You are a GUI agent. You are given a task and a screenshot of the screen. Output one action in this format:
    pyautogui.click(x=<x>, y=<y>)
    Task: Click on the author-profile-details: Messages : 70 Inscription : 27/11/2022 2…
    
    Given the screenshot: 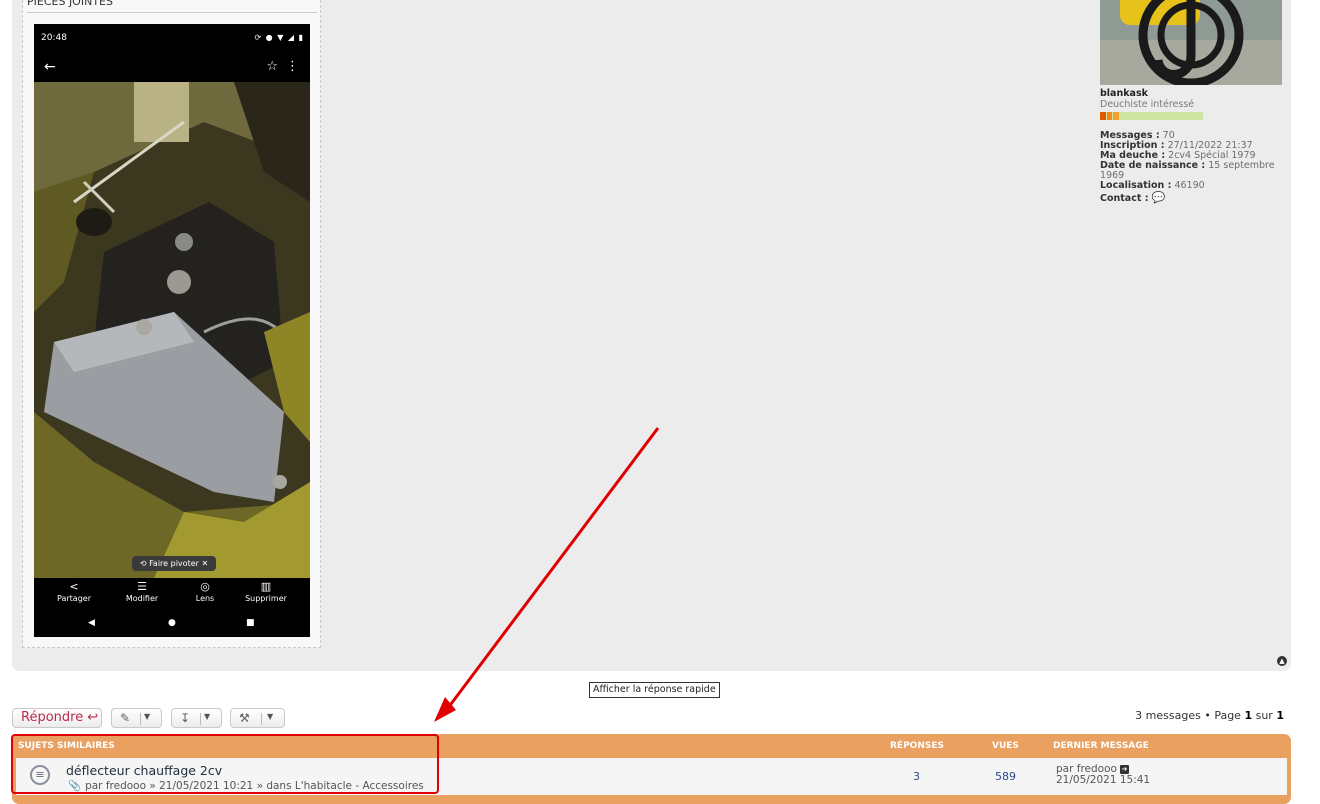 What is the action you would take?
    pyautogui.click(x=1187, y=167)
    